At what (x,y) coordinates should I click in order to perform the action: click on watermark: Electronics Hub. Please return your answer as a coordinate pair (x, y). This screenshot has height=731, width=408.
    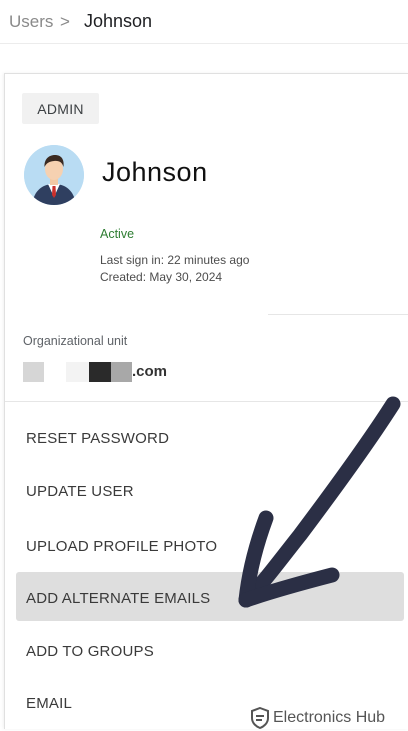
    Looking at the image, I should click on (317, 718).